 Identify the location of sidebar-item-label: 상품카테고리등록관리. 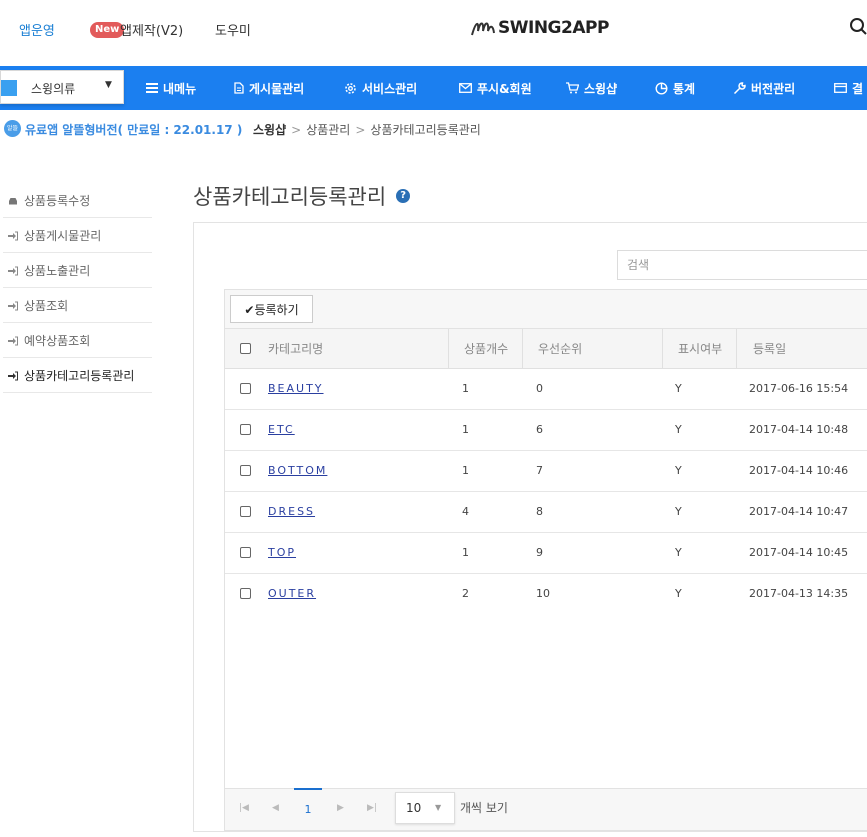
(79, 375).